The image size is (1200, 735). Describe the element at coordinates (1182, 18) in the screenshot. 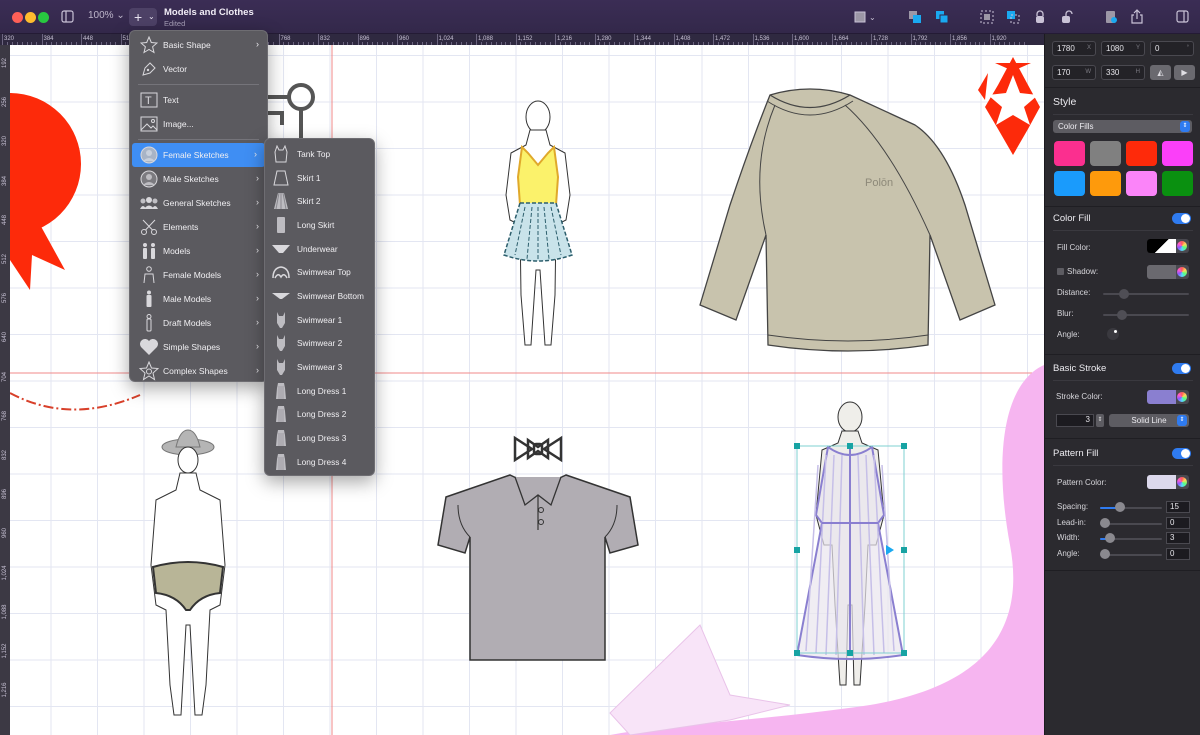

I see `inspector-toggle-icon` at that location.